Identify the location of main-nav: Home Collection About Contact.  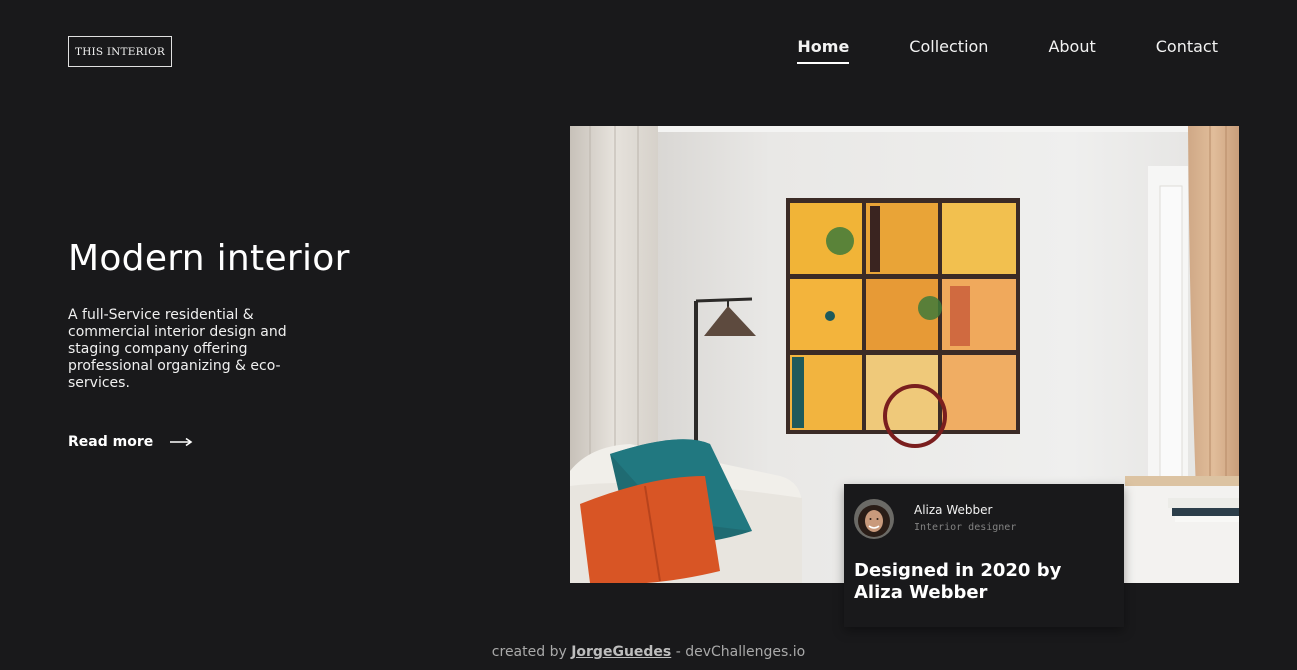
(1007, 50).